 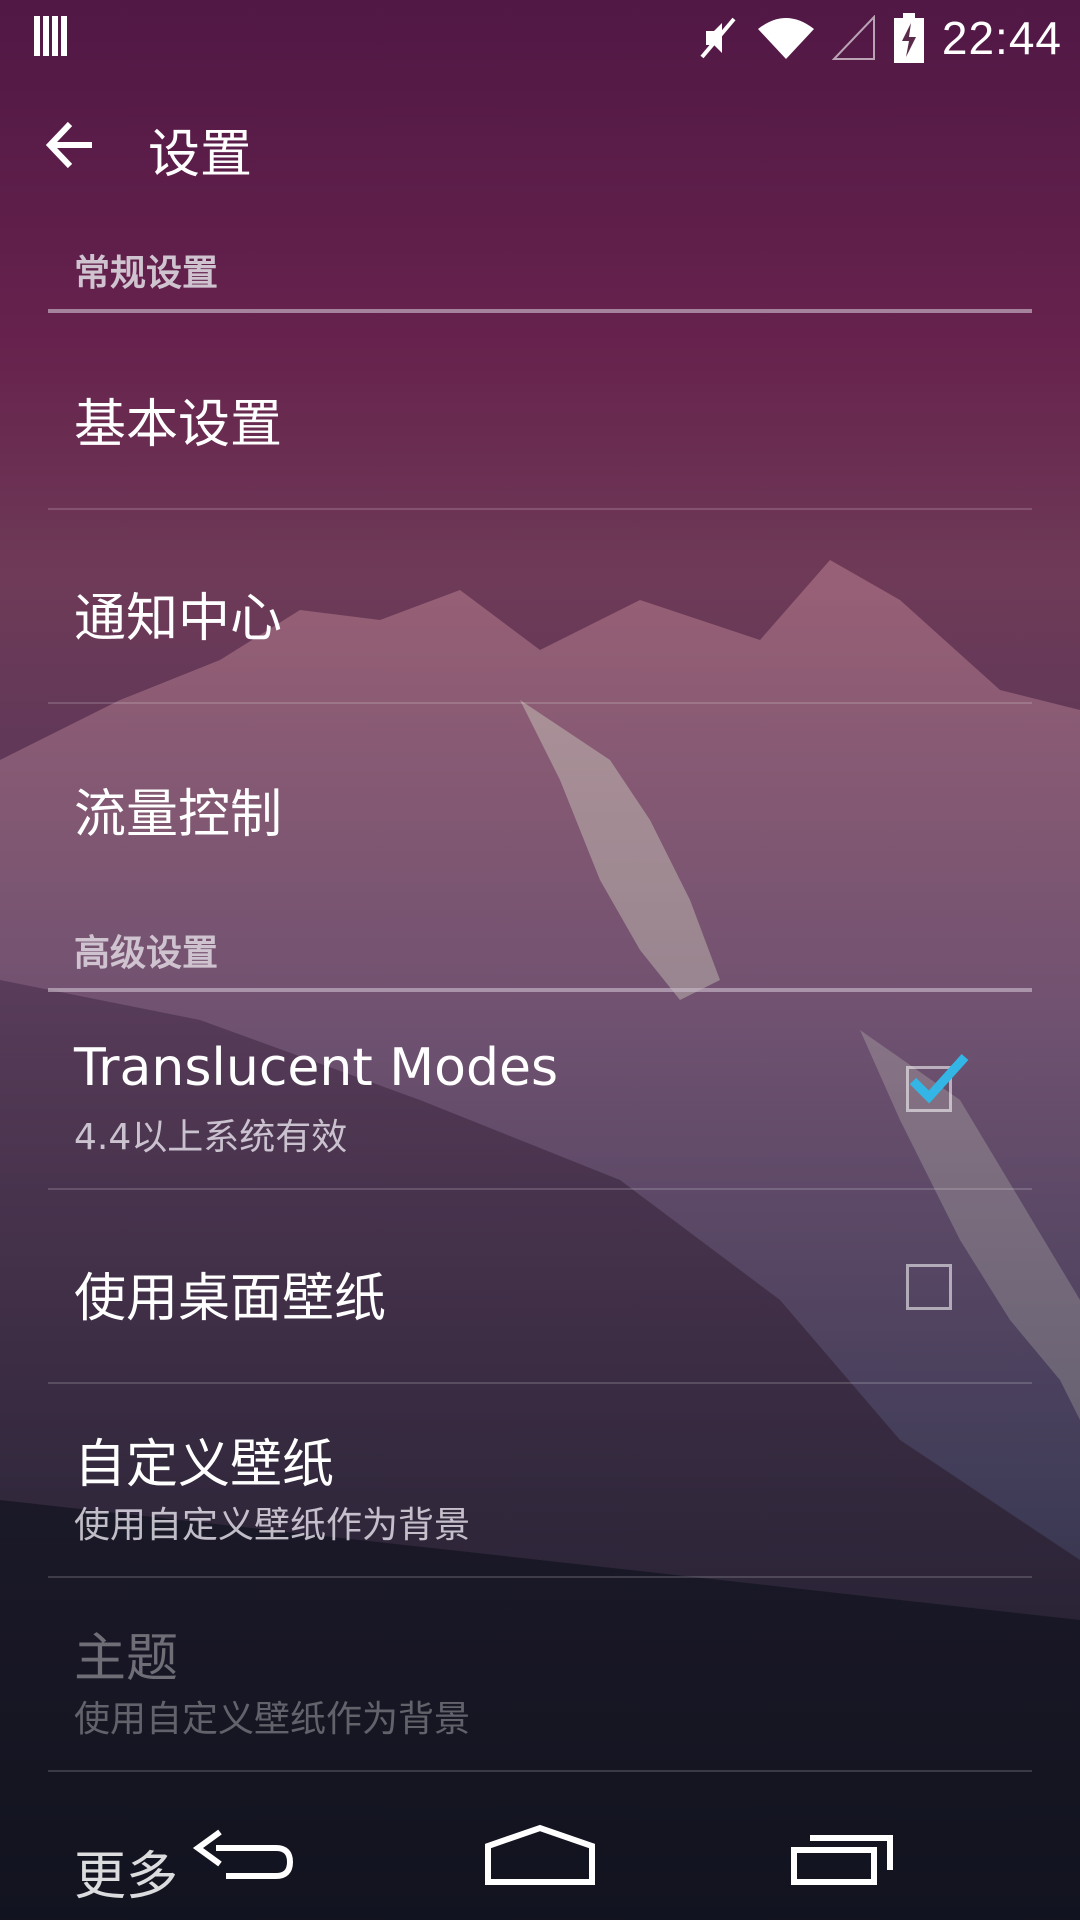 What do you see at coordinates (540, 1771) in the screenshot?
I see `list-divider` at bounding box center [540, 1771].